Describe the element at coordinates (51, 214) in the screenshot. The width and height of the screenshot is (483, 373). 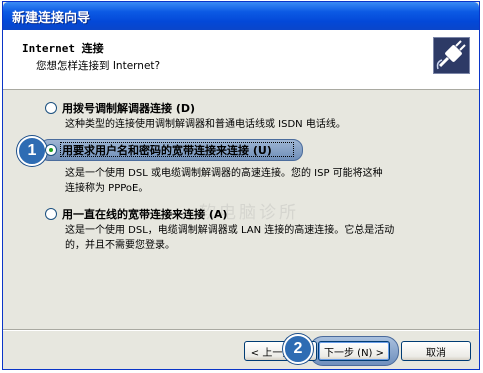
I see `radio-always-on` at that location.